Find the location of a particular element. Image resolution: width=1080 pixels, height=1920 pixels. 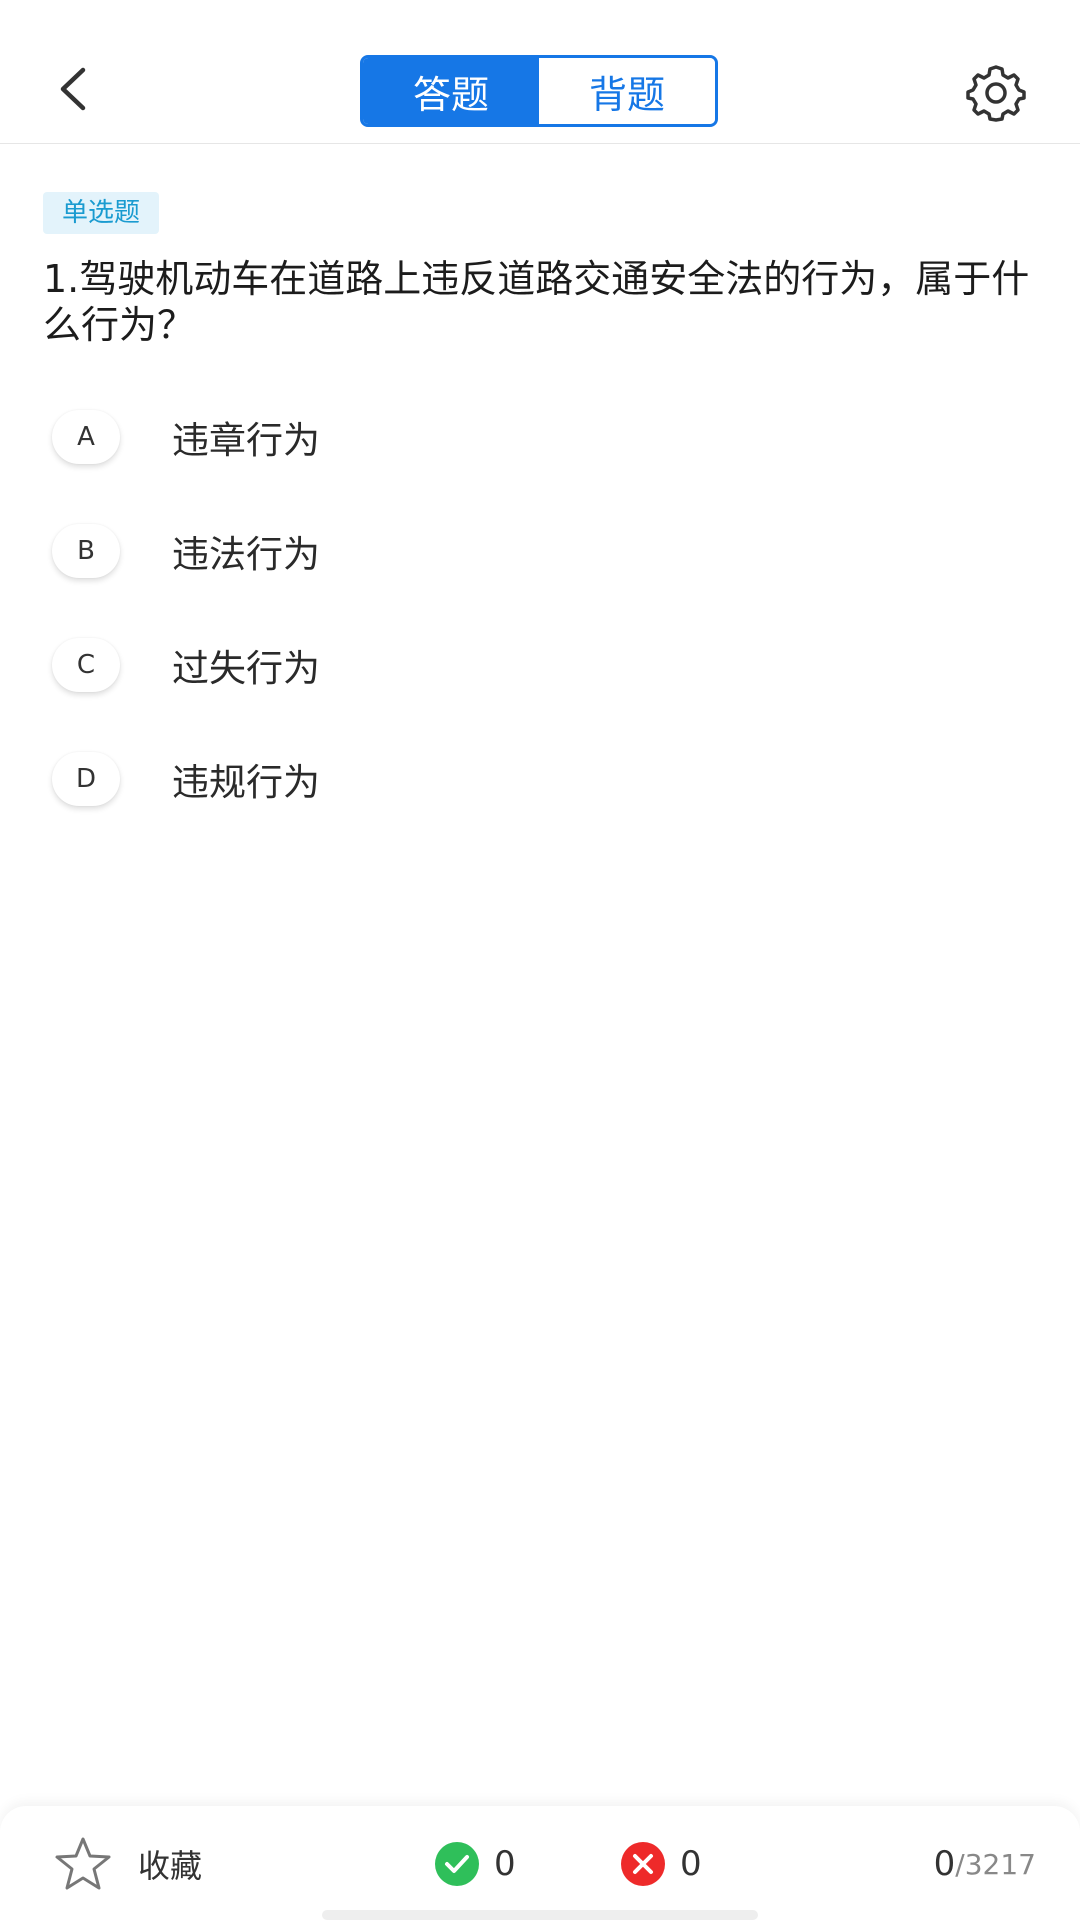

tab-answer: 答题 is located at coordinates (451, 91).